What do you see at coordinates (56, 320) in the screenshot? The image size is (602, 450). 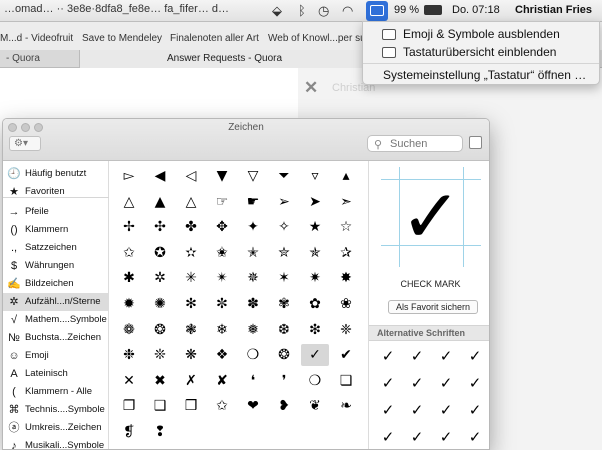 I see `sidebar-item: √ Mathem....Symbole` at bounding box center [56, 320].